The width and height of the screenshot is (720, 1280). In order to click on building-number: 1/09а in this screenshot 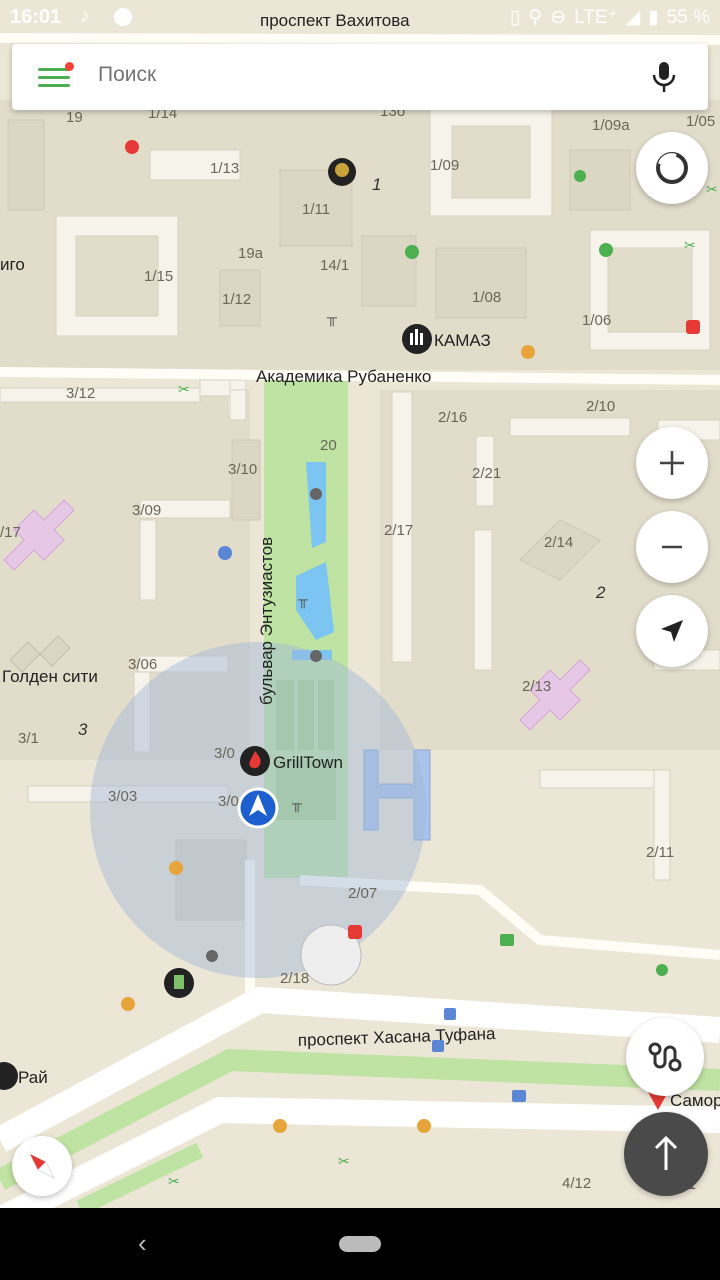, I will do `click(611, 125)`.